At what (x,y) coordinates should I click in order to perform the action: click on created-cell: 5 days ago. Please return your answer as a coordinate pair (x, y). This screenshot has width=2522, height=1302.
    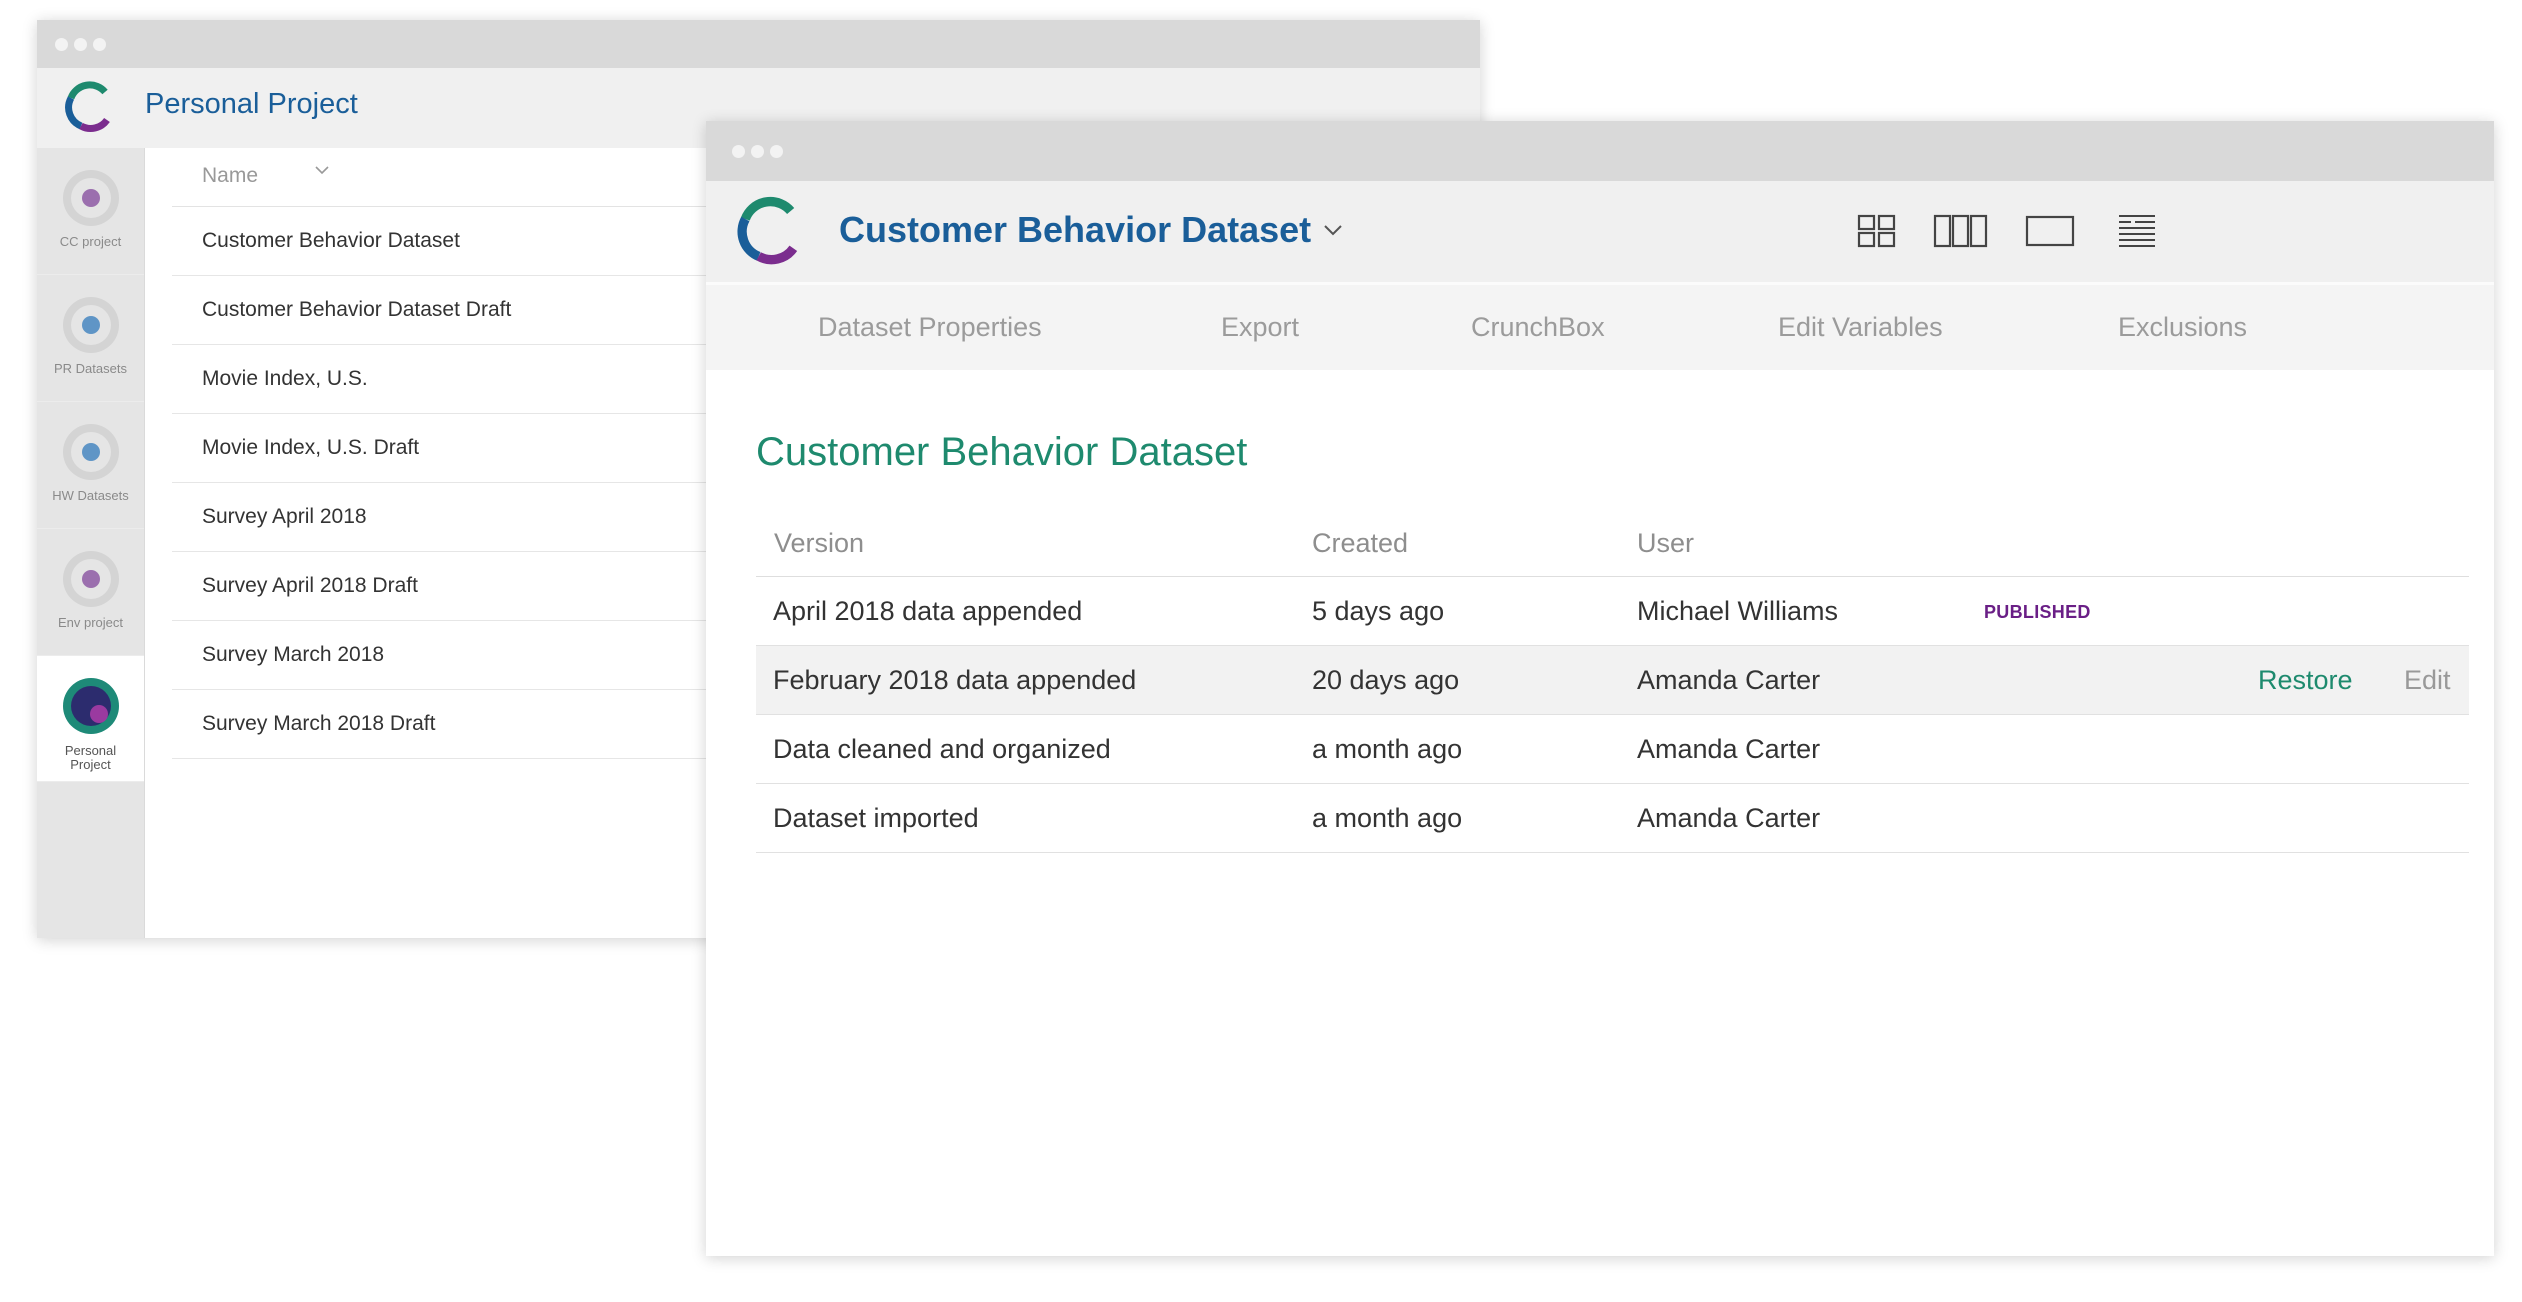
    Looking at the image, I should click on (1378, 611).